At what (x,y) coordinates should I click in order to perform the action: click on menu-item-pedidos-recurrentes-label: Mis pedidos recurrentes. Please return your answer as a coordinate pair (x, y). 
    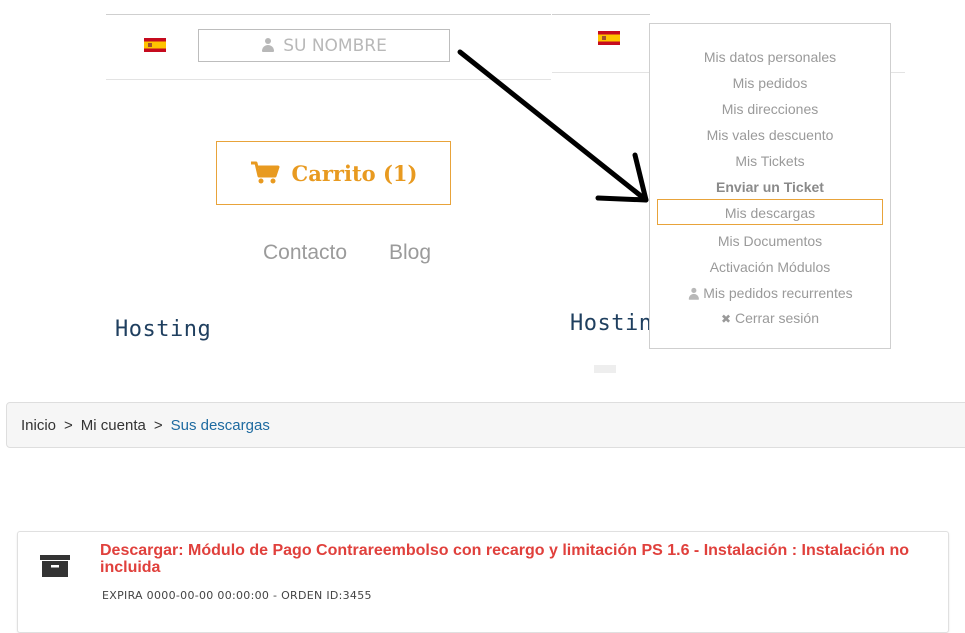
    Looking at the image, I should click on (778, 293).